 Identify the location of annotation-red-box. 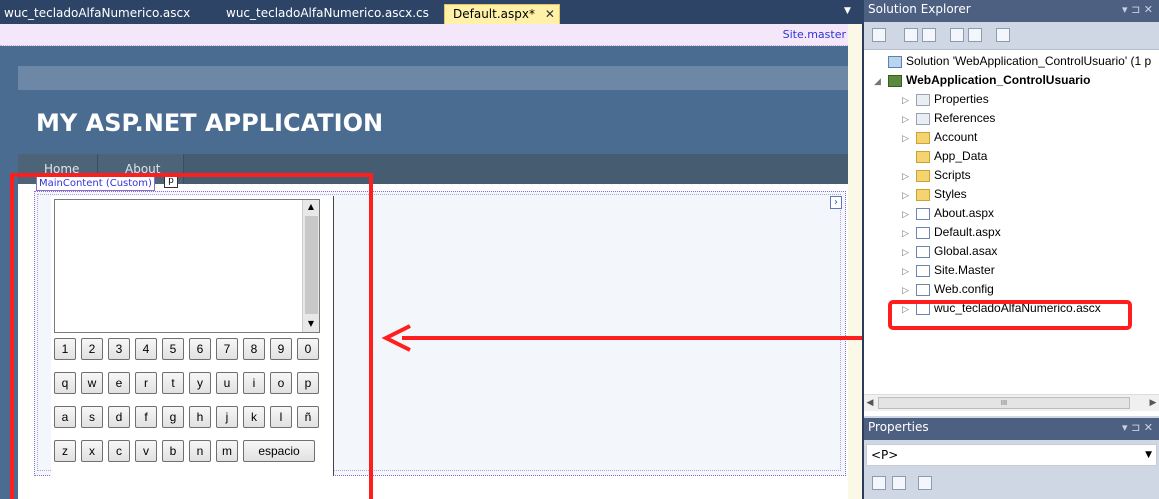
(1010, 315).